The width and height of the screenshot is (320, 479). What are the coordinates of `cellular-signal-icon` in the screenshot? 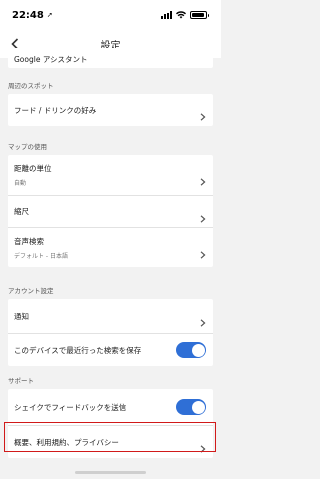 It's located at (166, 15).